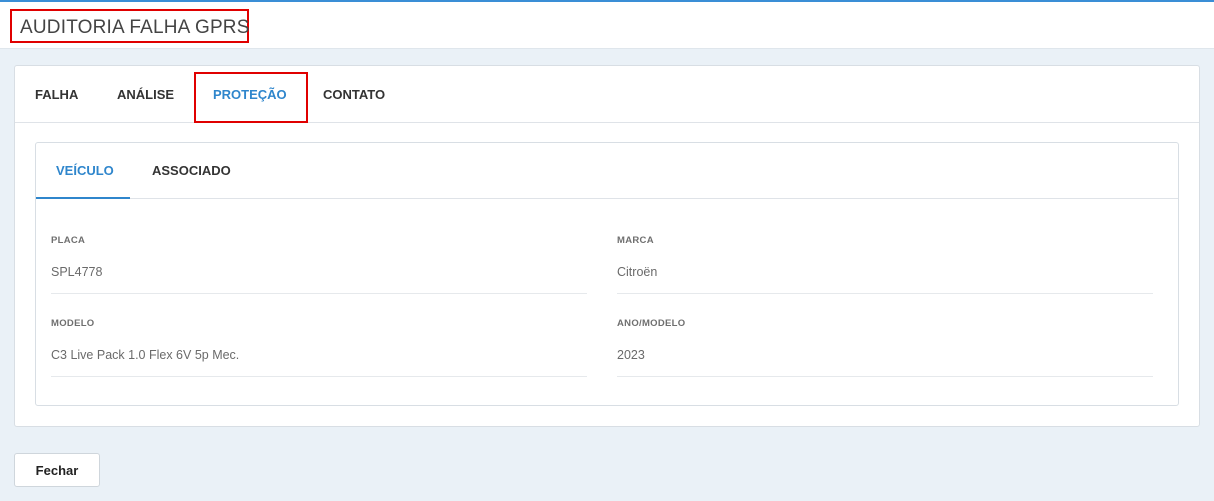 This screenshot has width=1214, height=501. What do you see at coordinates (145, 355) in the screenshot?
I see `modelo-value: C3 Live Pack 1.0 Flex 6V 5p Mec.` at bounding box center [145, 355].